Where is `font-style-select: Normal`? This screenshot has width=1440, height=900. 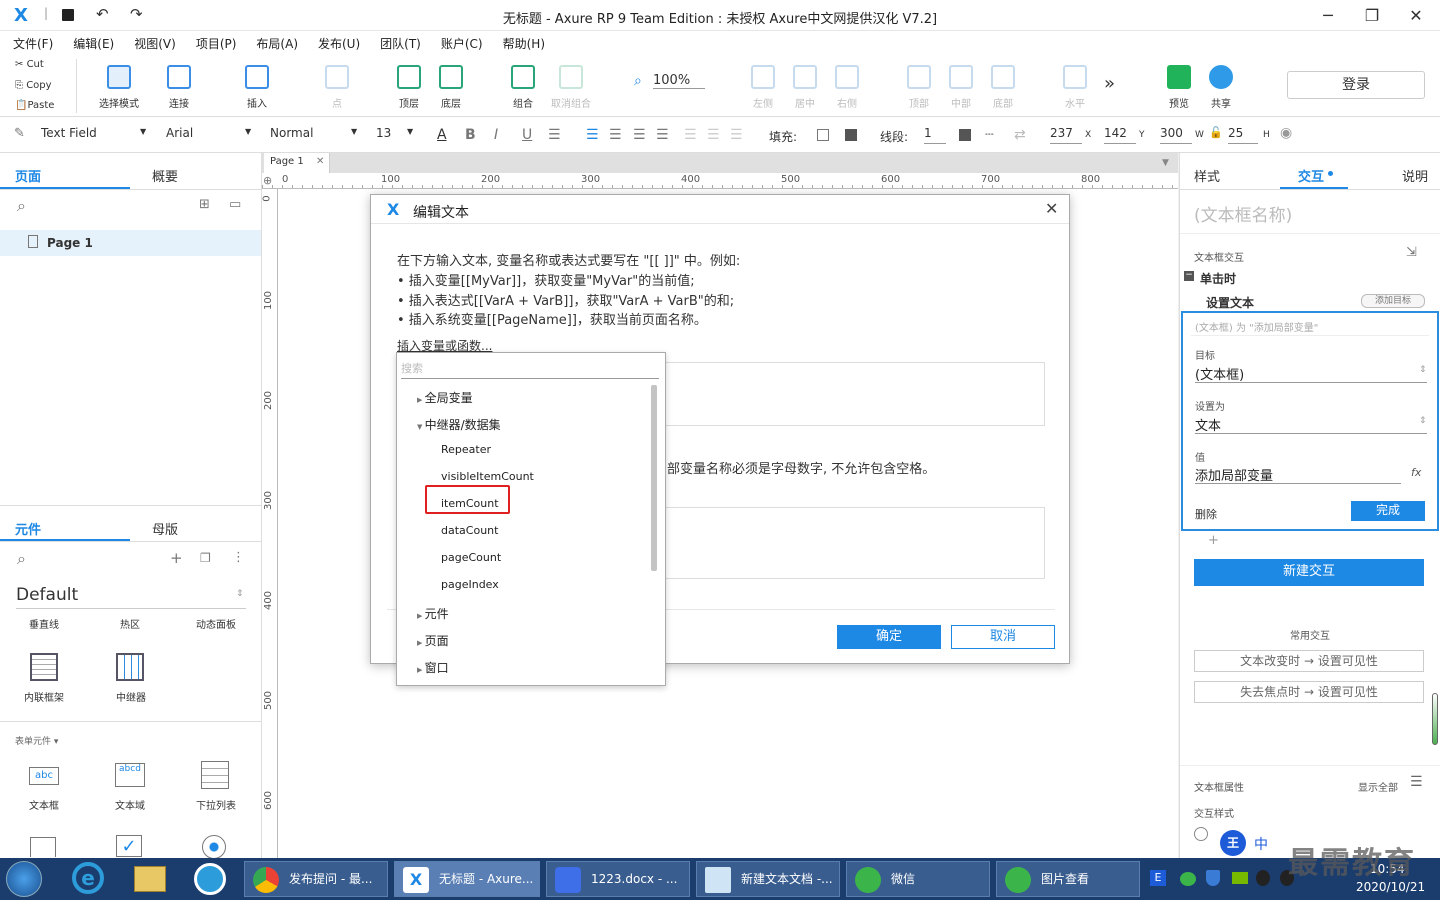 font-style-select: Normal is located at coordinates (315, 135).